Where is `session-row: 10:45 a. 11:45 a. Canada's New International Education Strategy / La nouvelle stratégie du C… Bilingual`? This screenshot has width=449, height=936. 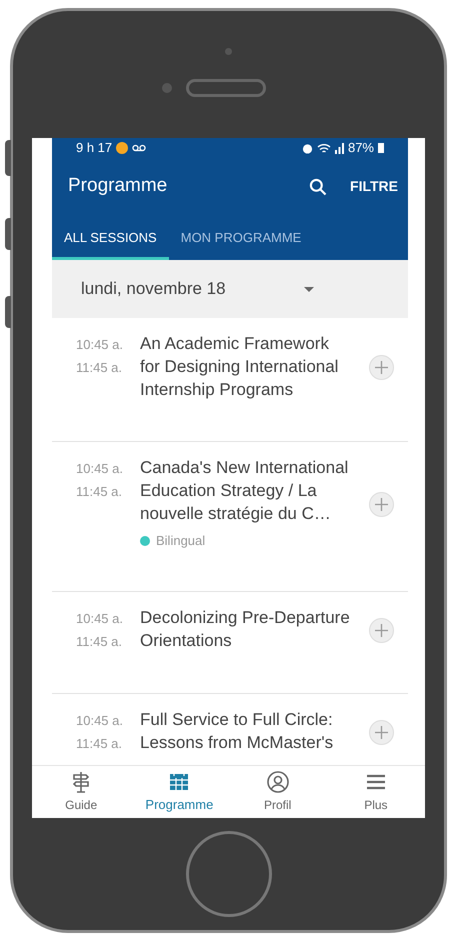
session-row: 10:45 a. 11:45 a. Canada's New International Education Strategy / La nouvelle stratégie du C… Bilingual is located at coordinates (230, 517).